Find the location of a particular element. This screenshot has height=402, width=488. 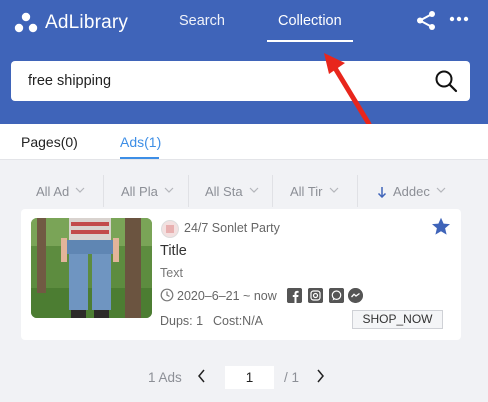

sort-added-label: Addec is located at coordinates (411, 191).